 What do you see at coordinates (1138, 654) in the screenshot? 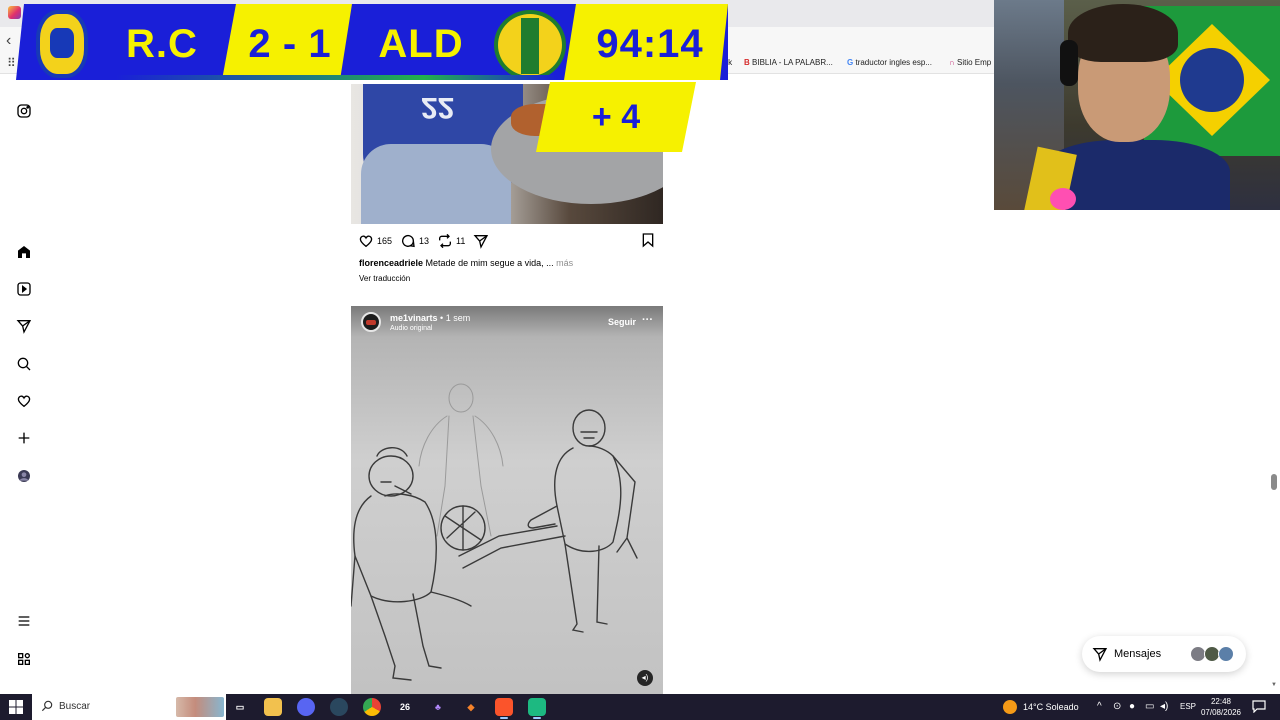
I see `messages-label: Mensajes` at bounding box center [1138, 654].